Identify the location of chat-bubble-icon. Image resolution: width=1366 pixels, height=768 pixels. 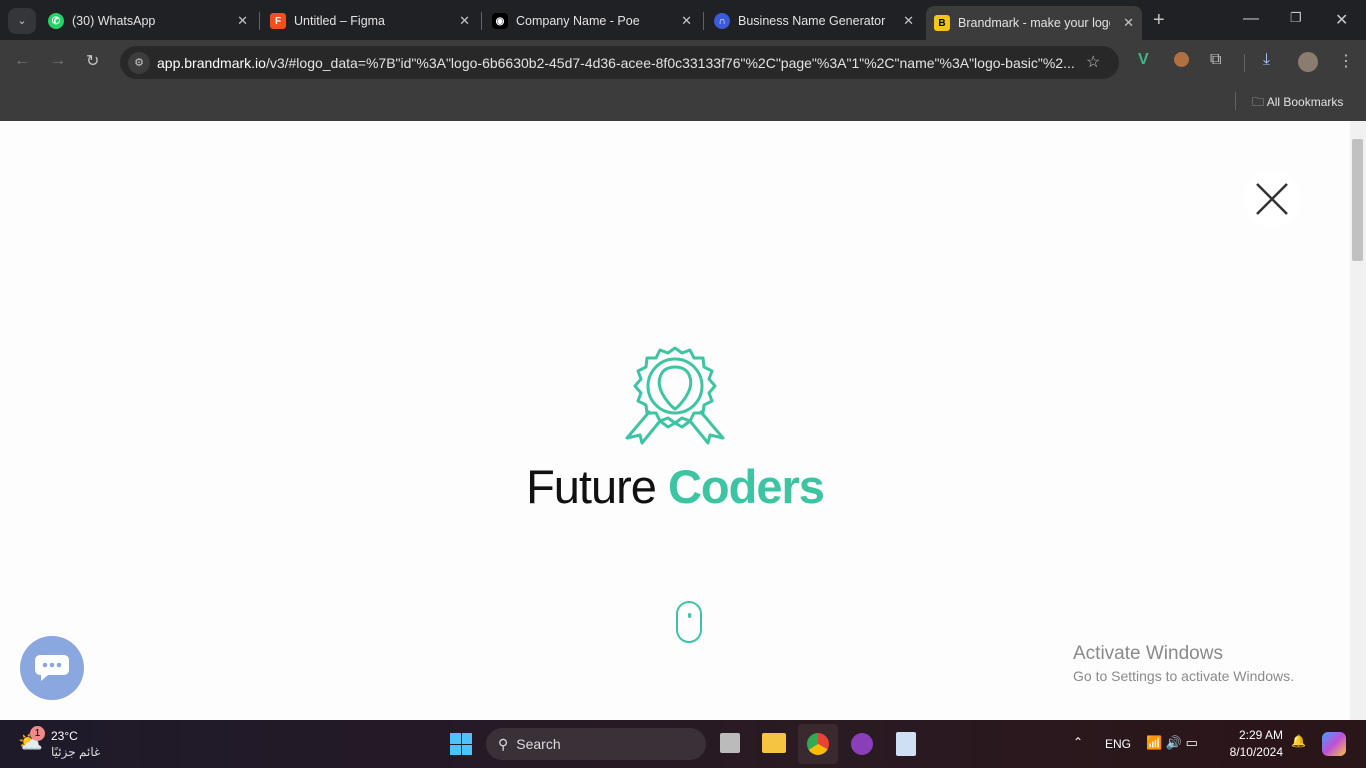
(52, 668).